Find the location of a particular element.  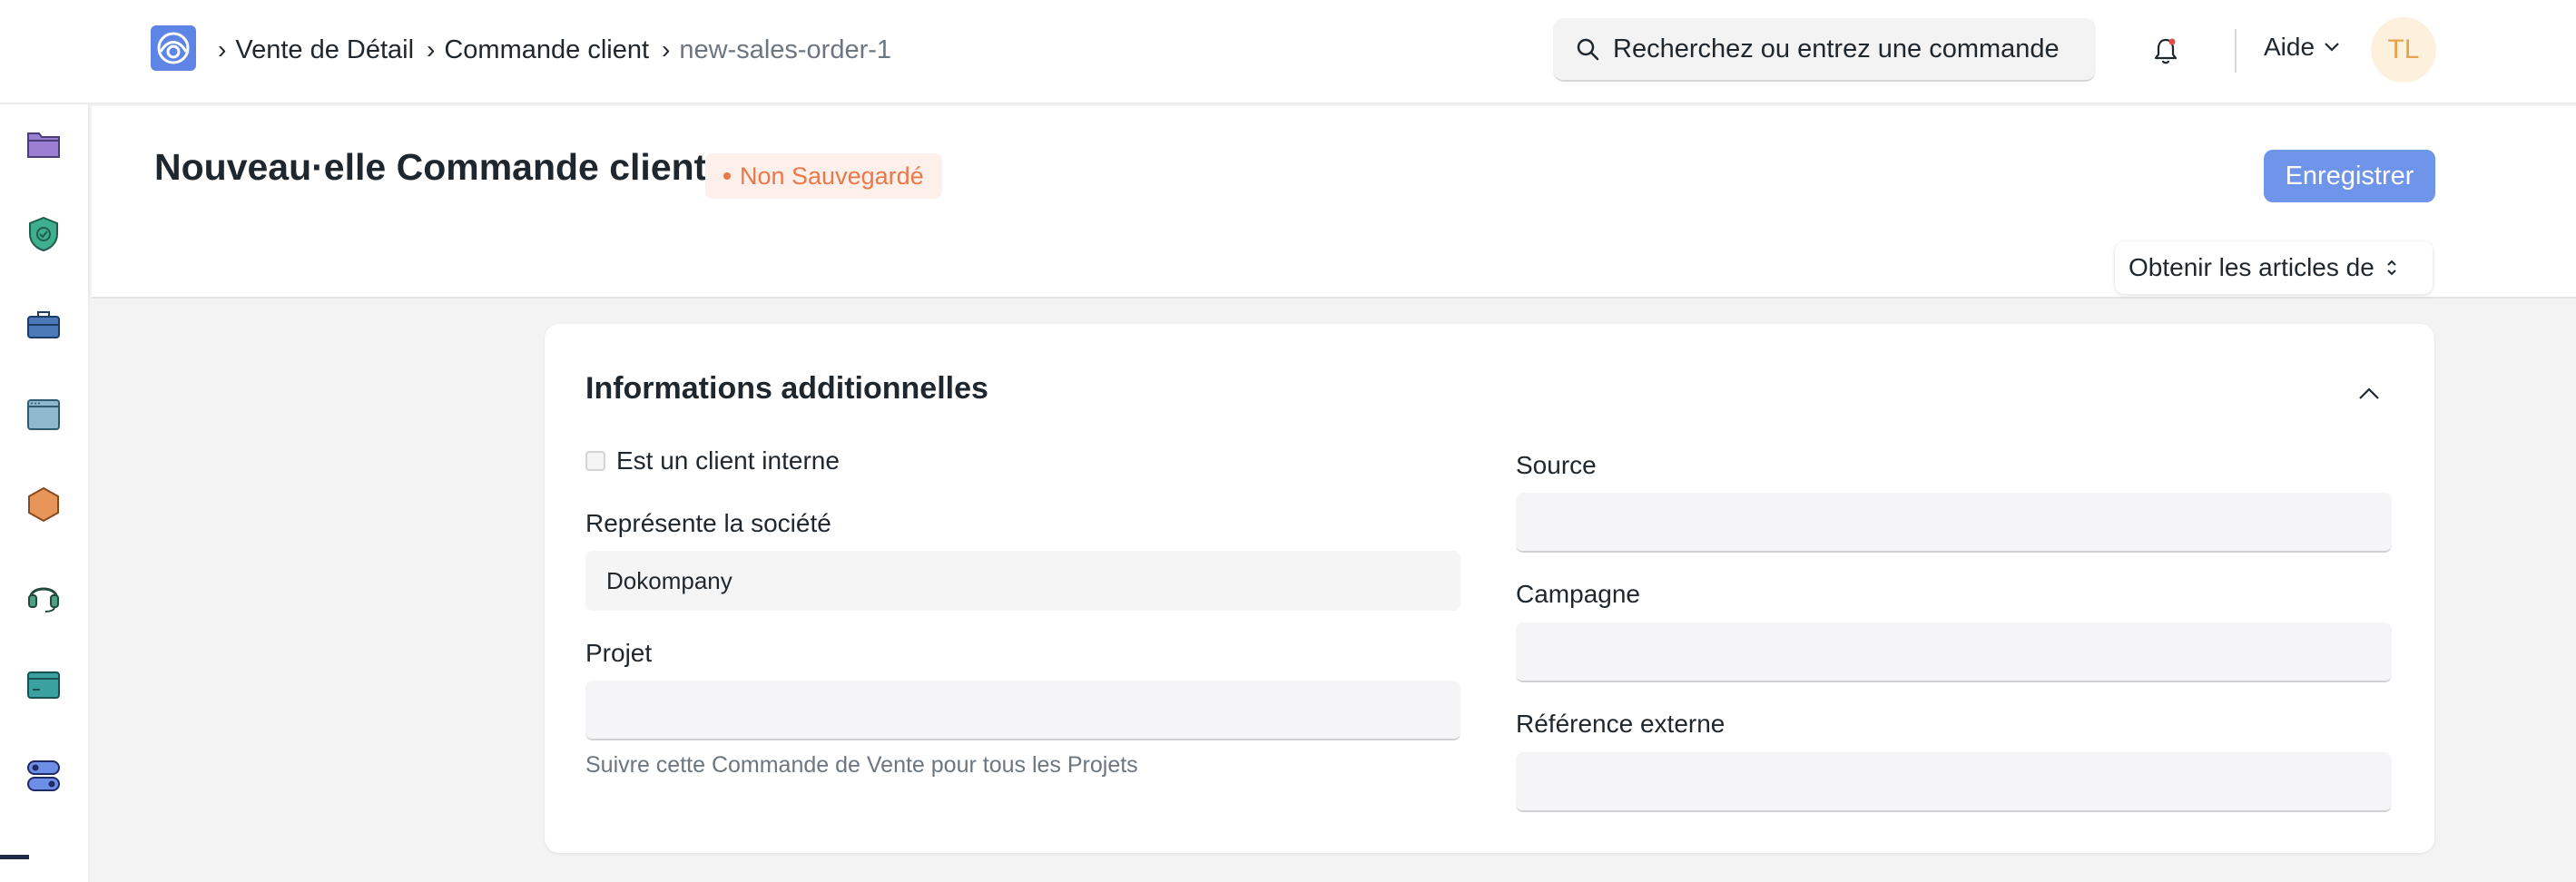

search-bar is located at coordinates (1824, 50).